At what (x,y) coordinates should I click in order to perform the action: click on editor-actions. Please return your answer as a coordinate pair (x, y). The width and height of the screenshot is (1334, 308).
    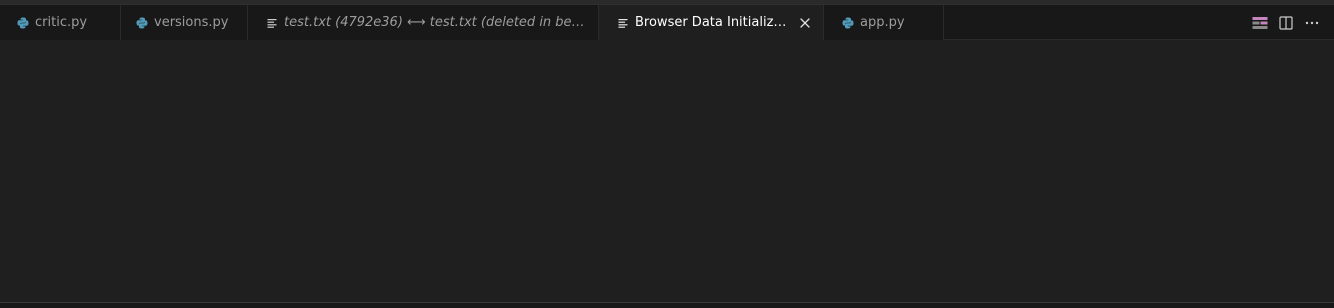
    Looking at the image, I should click on (1286, 22).